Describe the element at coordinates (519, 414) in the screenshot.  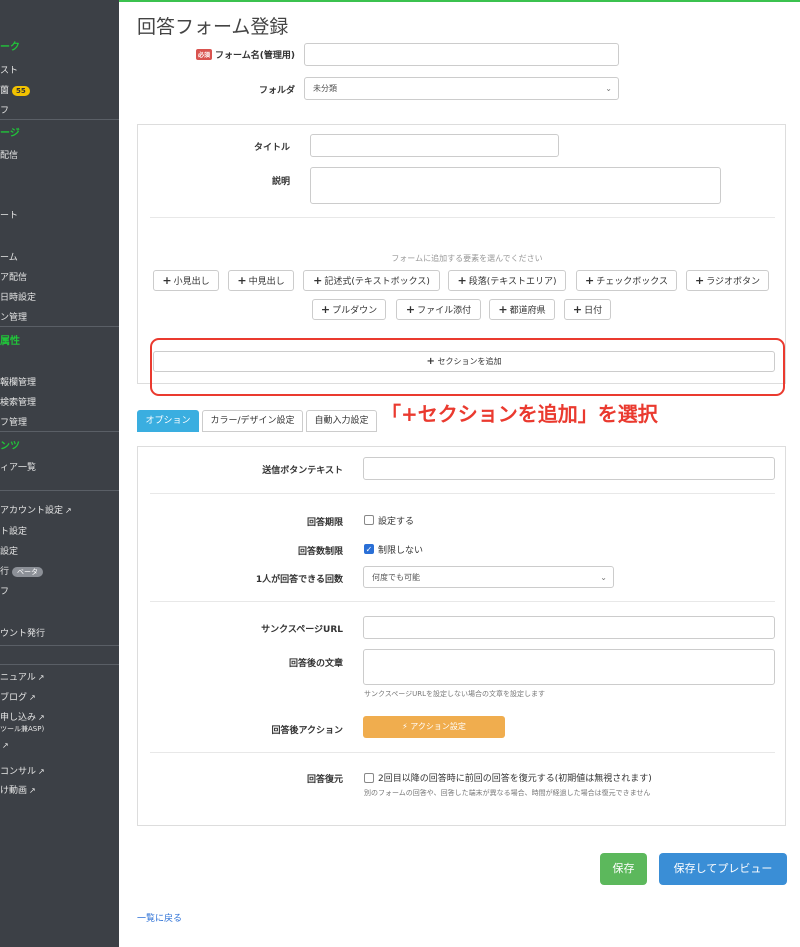
I see `annotation-text: 「+セクションを追加」を選択` at that location.